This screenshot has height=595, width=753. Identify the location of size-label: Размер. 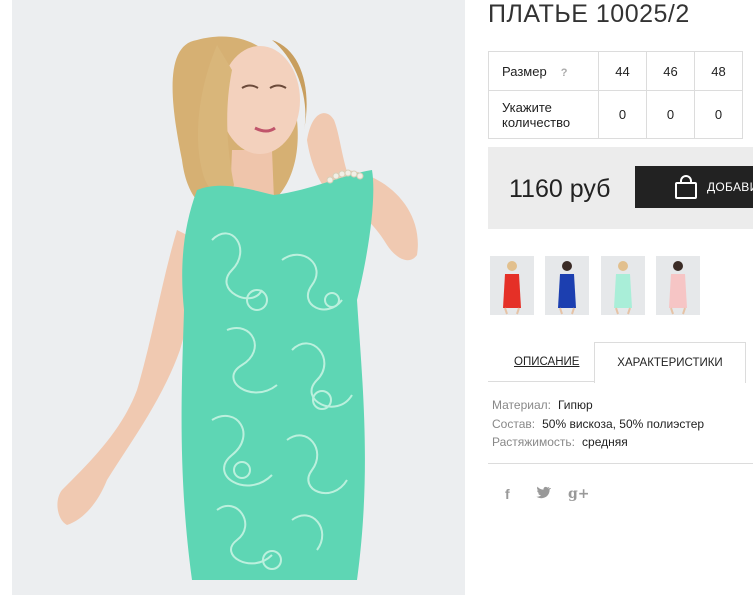
(524, 71).